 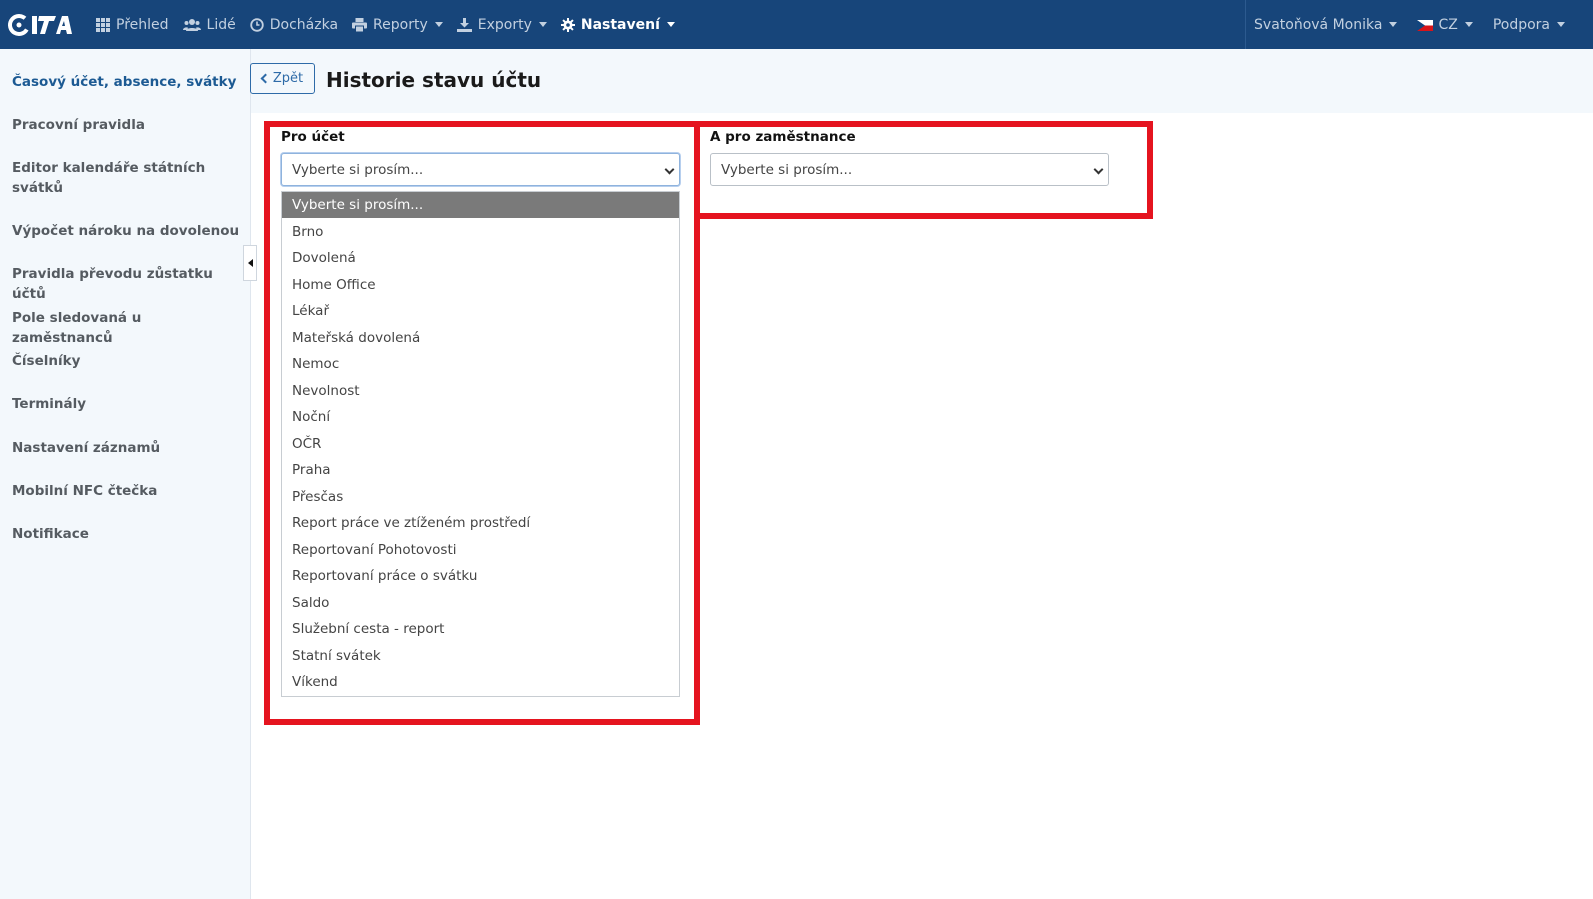 What do you see at coordinates (567, 24) in the screenshot?
I see `gear-icon` at bounding box center [567, 24].